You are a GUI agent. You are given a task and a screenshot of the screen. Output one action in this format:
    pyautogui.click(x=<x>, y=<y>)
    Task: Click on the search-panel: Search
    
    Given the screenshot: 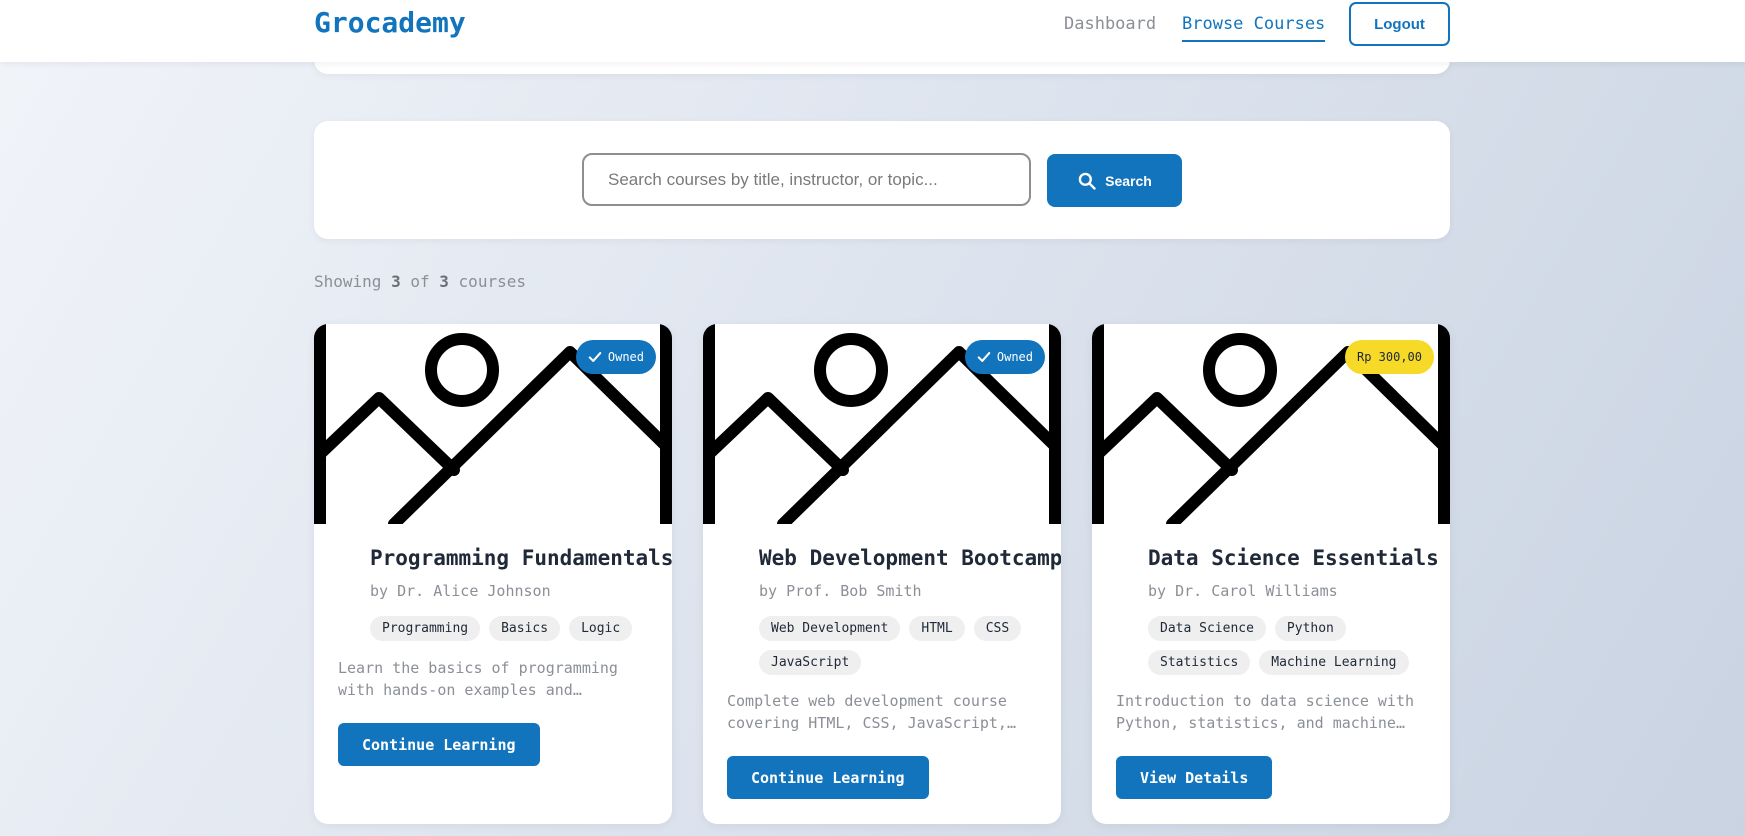 What is the action you would take?
    pyautogui.click(x=882, y=180)
    